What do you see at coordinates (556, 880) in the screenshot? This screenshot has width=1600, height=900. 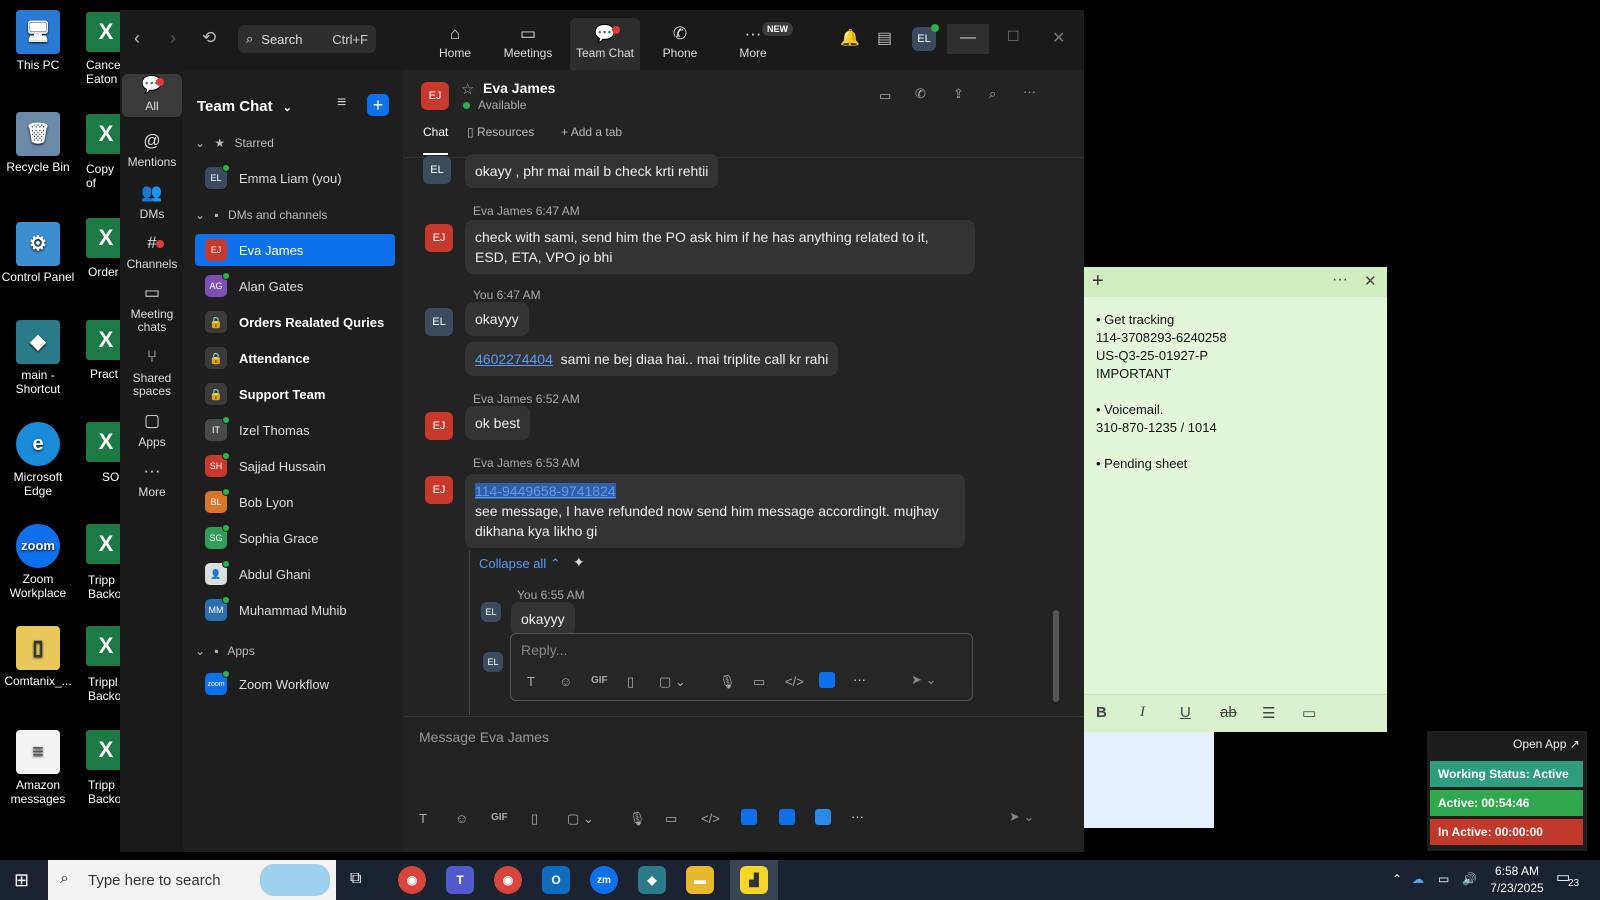 I see `outlook-icon: O` at bounding box center [556, 880].